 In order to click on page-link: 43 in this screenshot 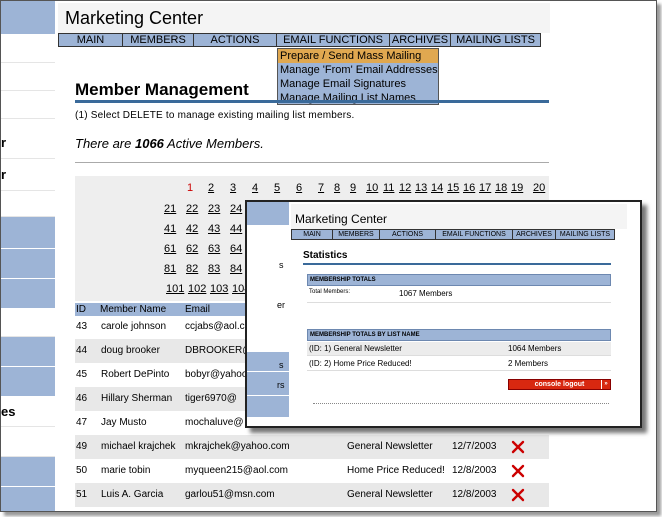, I will do `click(214, 229)`.